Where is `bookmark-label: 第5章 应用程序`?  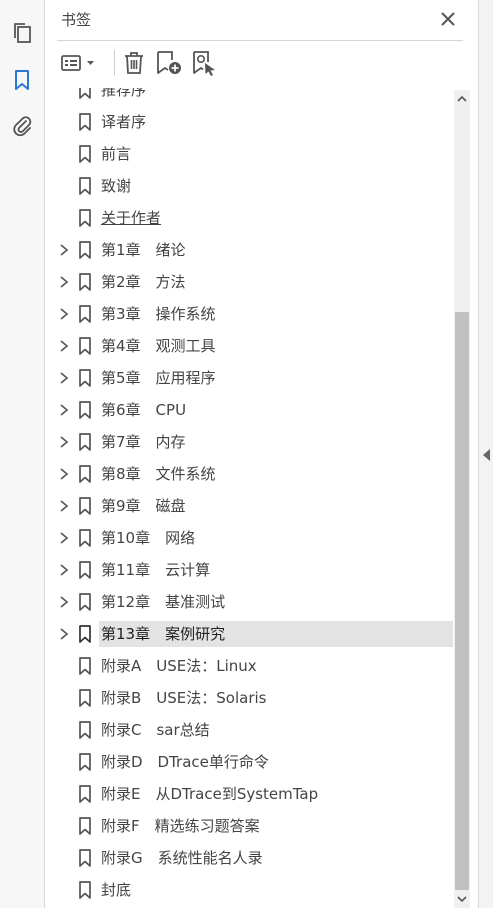 bookmark-label: 第5章 应用程序 is located at coordinates (158, 378).